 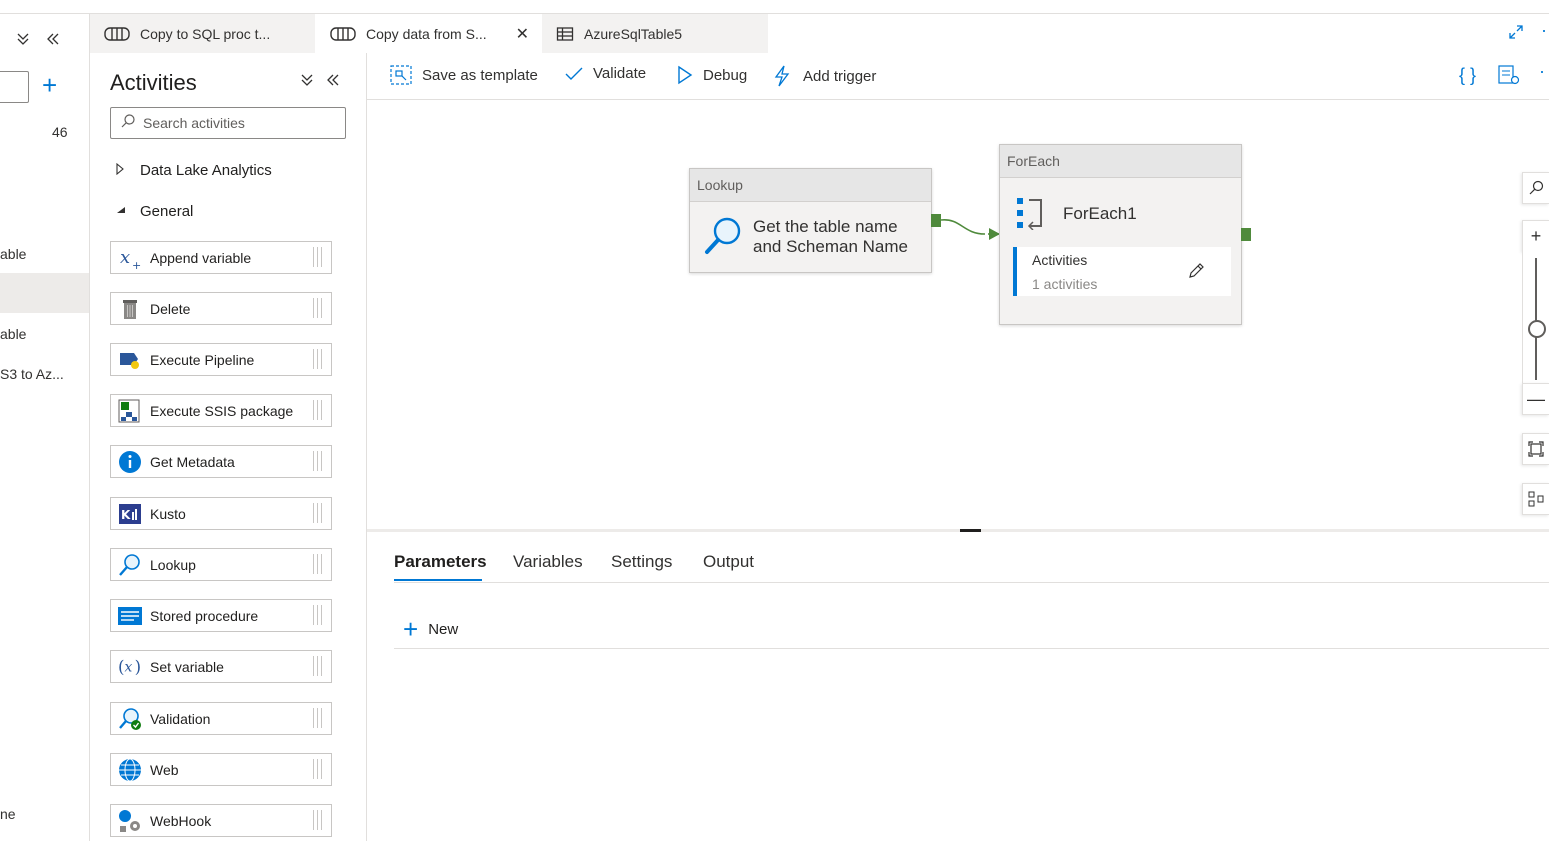 What do you see at coordinates (565, 34) in the screenshot?
I see `table-icon` at bounding box center [565, 34].